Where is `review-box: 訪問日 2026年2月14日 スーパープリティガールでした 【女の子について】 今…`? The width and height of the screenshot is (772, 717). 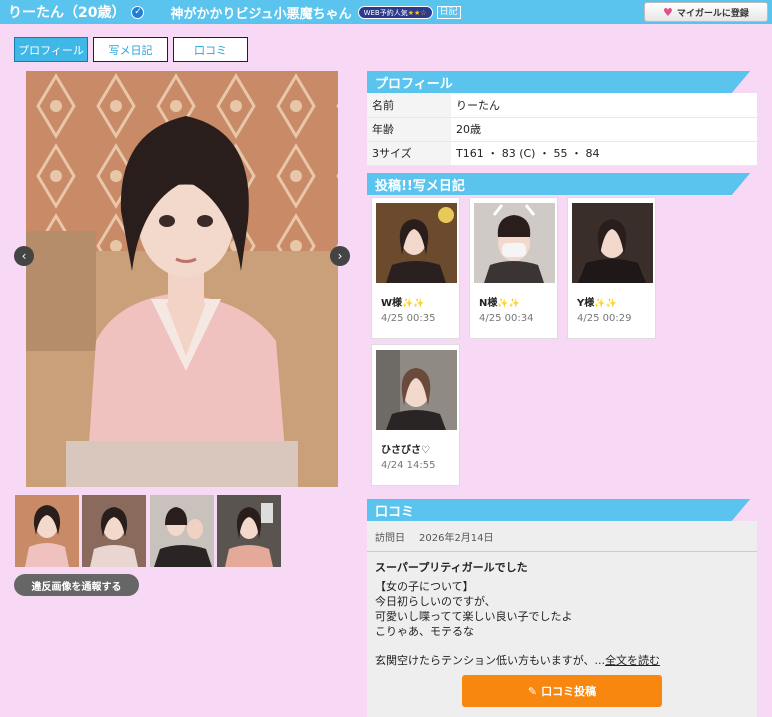
review-box: 訪問日 2026年2月14日 スーパープリティガールでした 【女の子について】 今… is located at coordinates (562, 619).